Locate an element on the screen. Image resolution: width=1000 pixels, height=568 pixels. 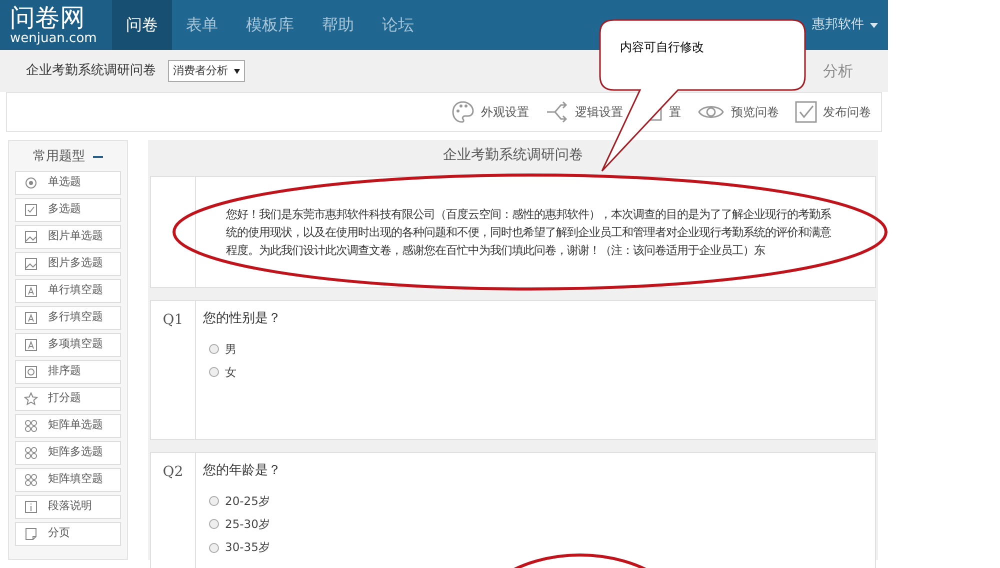
radio-option: 25-30岁 is located at coordinates (239, 524).